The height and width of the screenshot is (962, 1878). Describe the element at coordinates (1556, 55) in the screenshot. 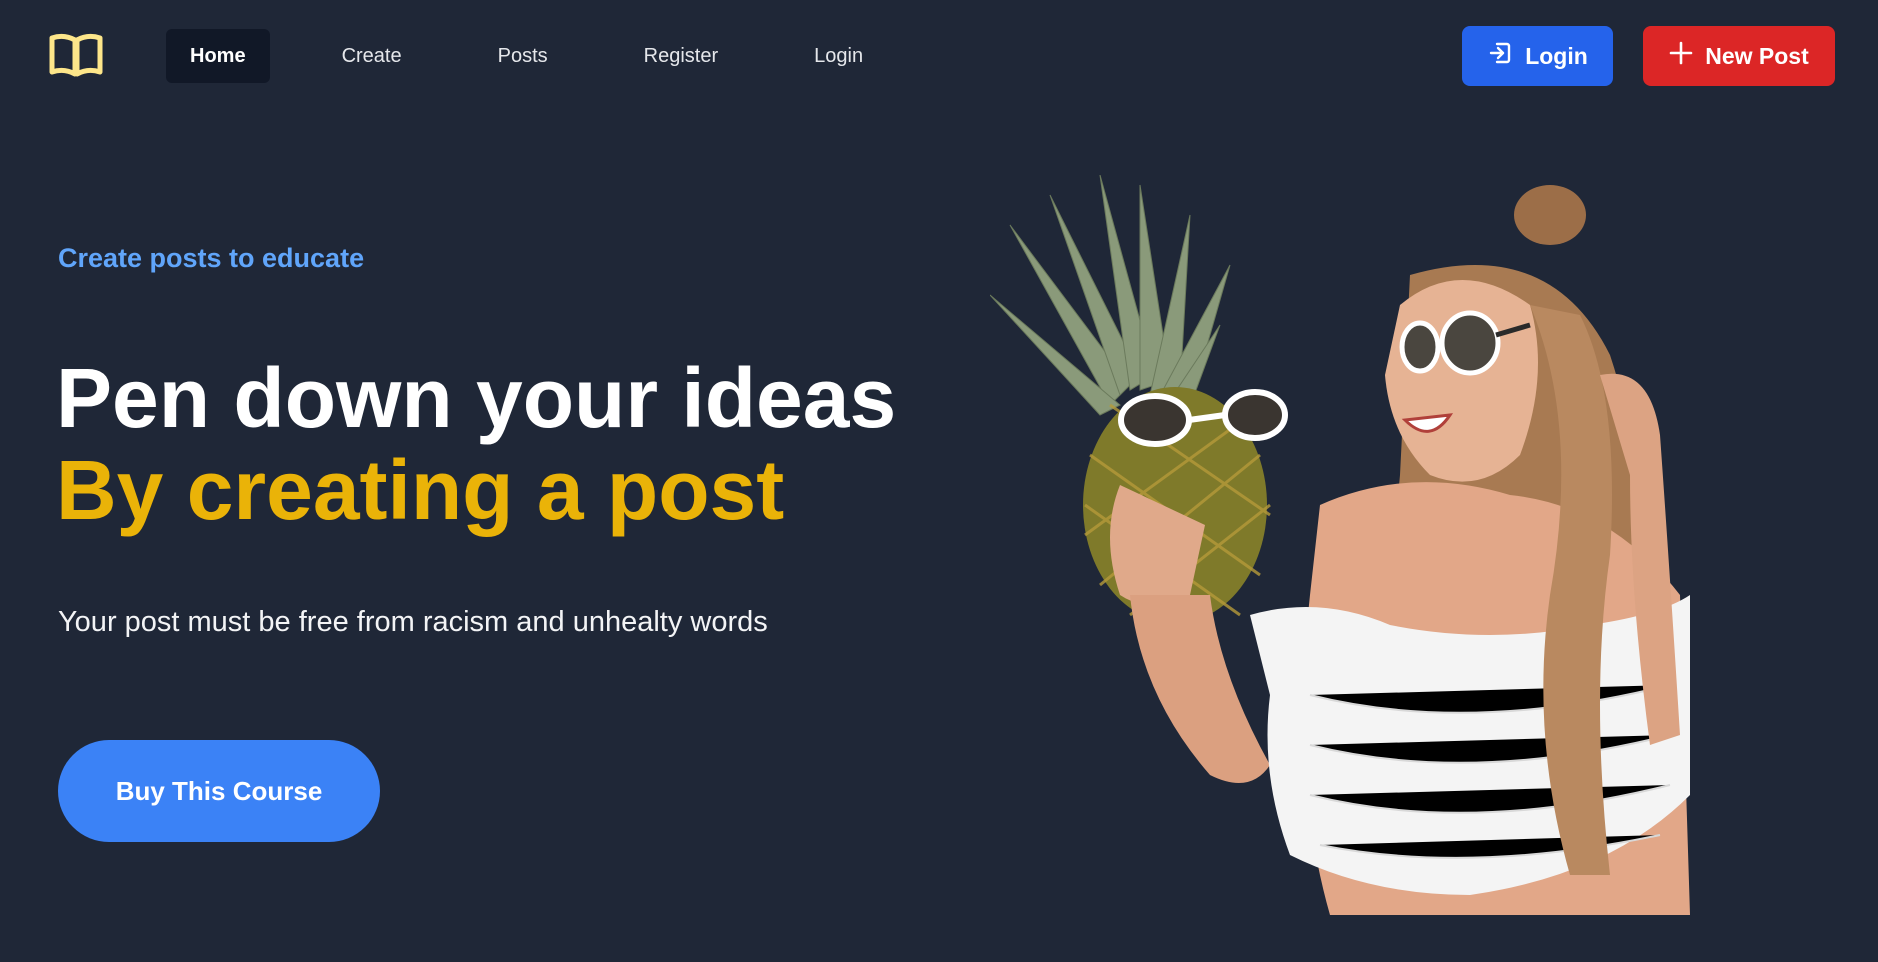

I see `login-button-label: Login` at that location.